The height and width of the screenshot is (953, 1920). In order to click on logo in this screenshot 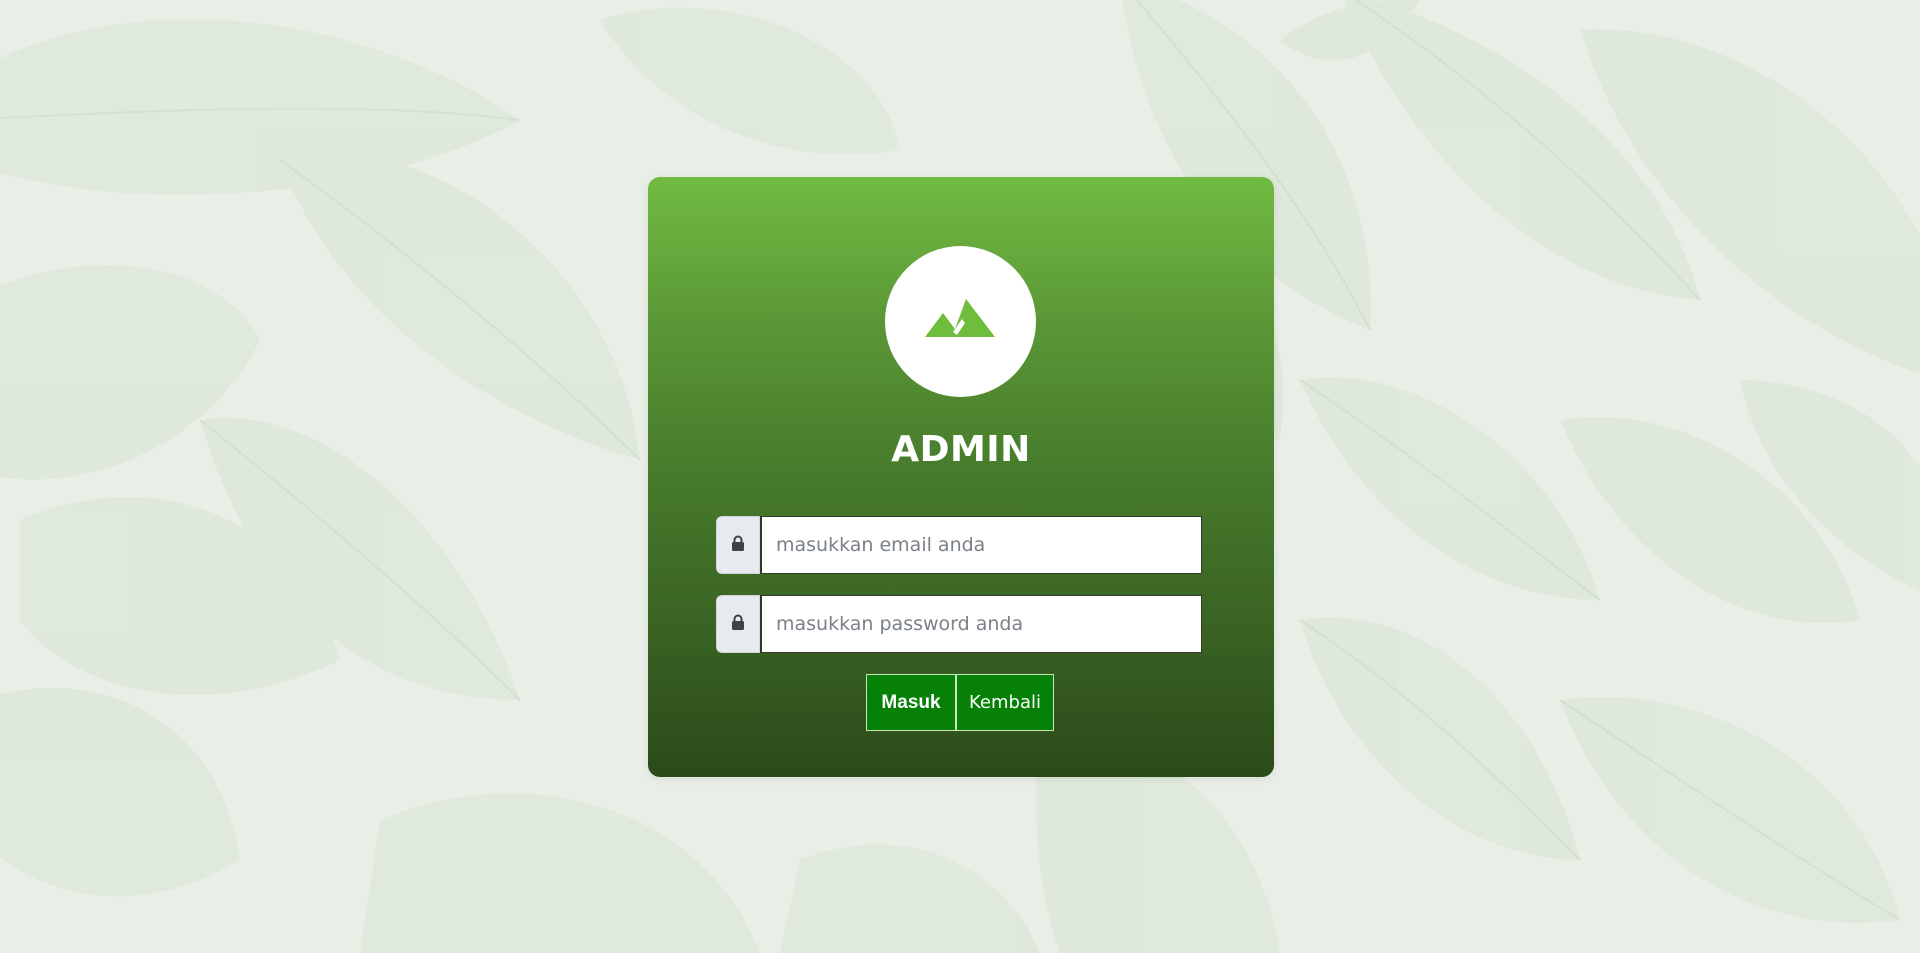, I will do `click(960, 321)`.